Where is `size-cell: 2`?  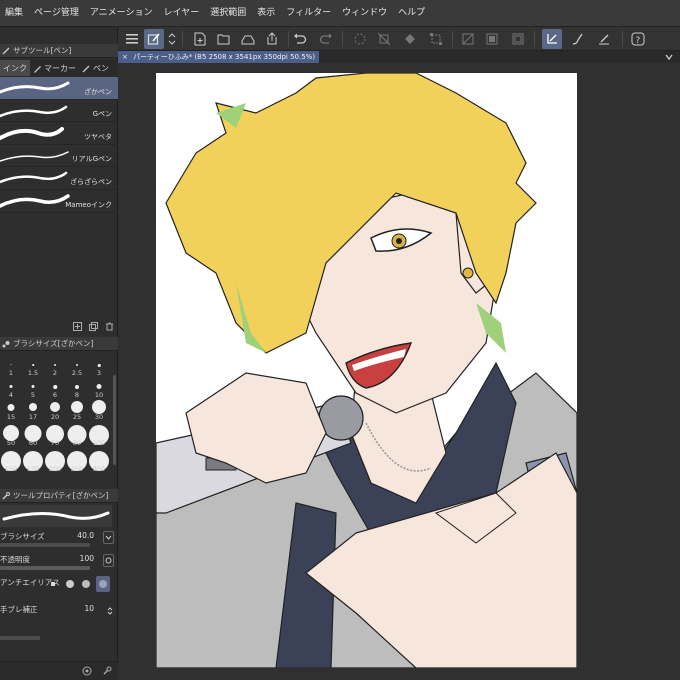 size-cell: 2 is located at coordinates (55, 366).